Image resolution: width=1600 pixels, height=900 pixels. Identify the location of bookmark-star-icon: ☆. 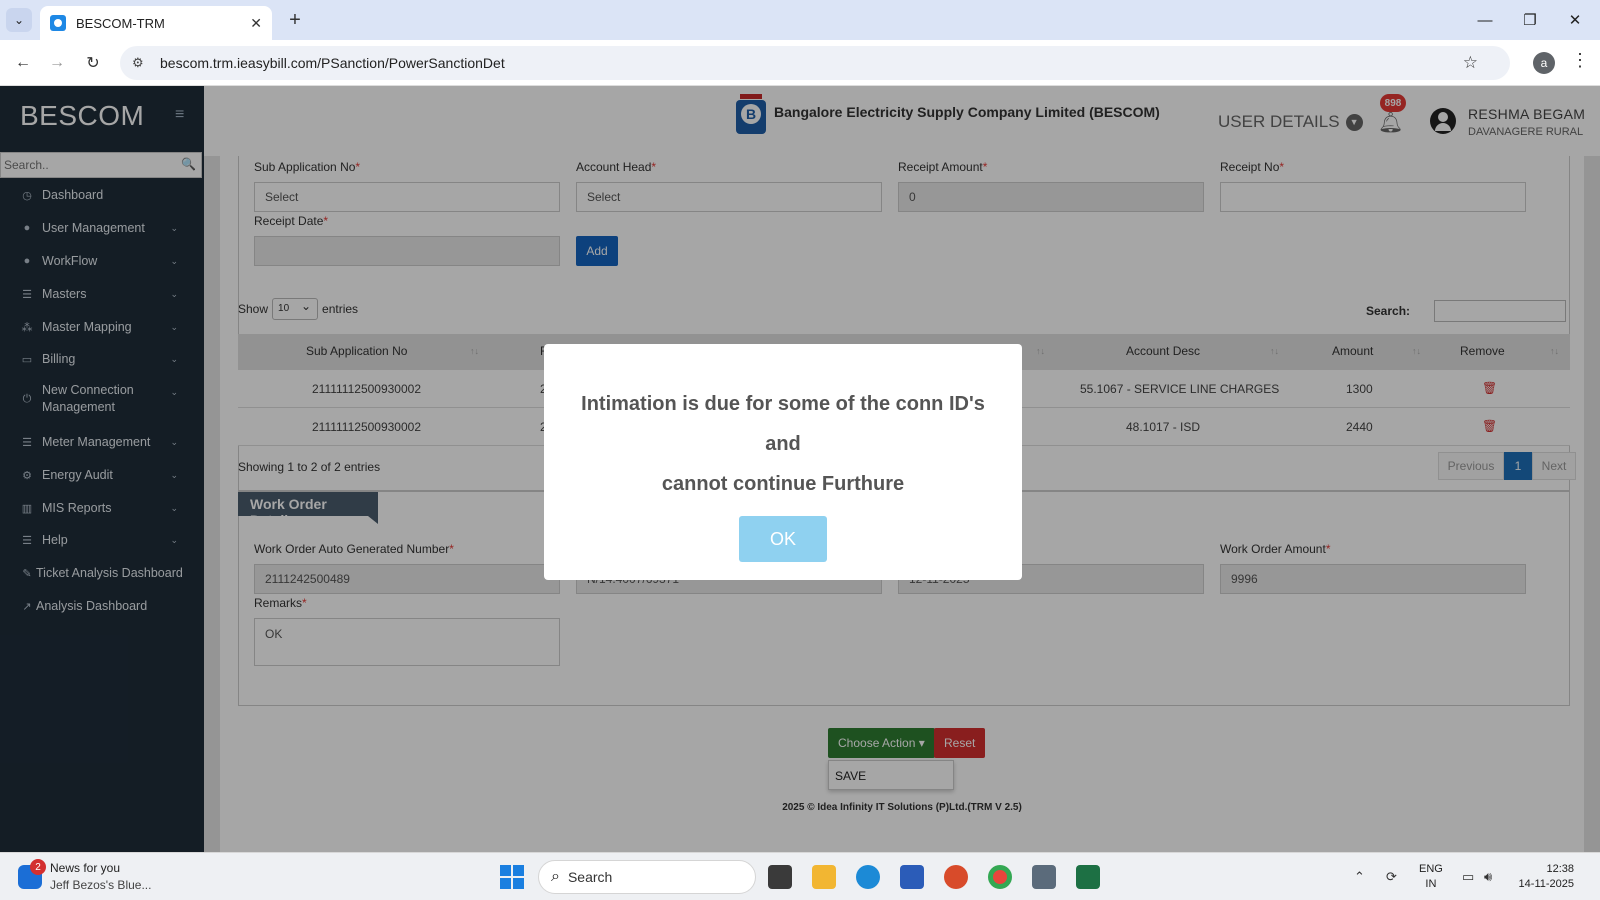
(1470, 63).